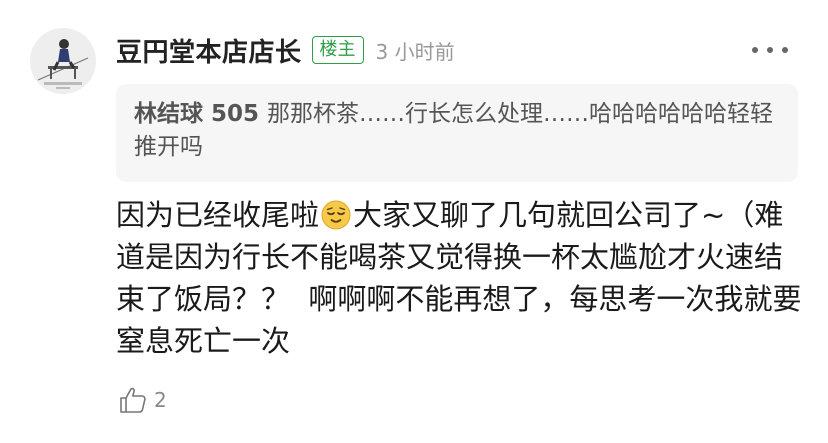 This screenshot has width=828, height=443. Describe the element at coordinates (133, 400) in the screenshot. I see `thumbs-up-icon` at that location.